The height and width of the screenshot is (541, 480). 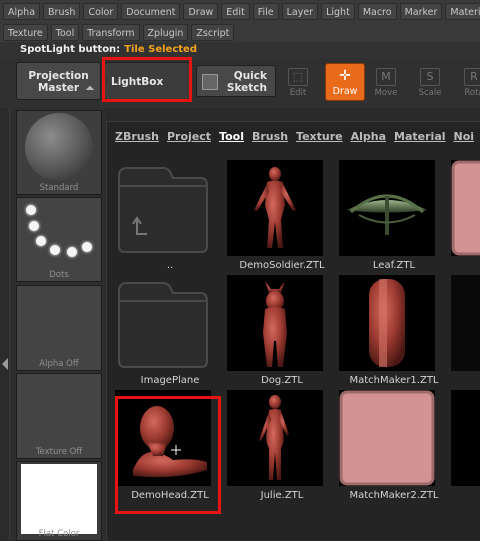 What do you see at coordinates (62, 11) in the screenshot?
I see `menu-brush: Brush` at bounding box center [62, 11].